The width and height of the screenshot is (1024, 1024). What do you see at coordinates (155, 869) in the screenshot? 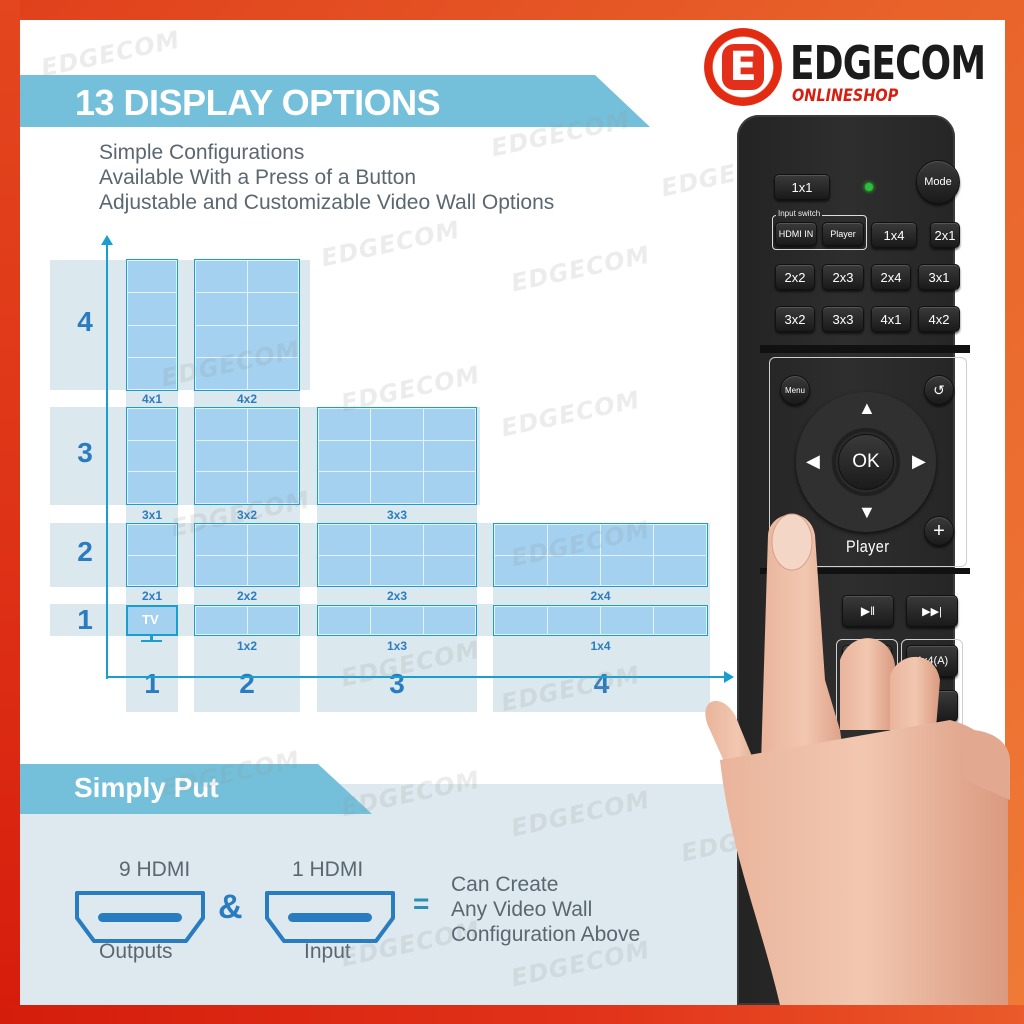
I see `outputs-count: 9 HDMI` at bounding box center [155, 869].